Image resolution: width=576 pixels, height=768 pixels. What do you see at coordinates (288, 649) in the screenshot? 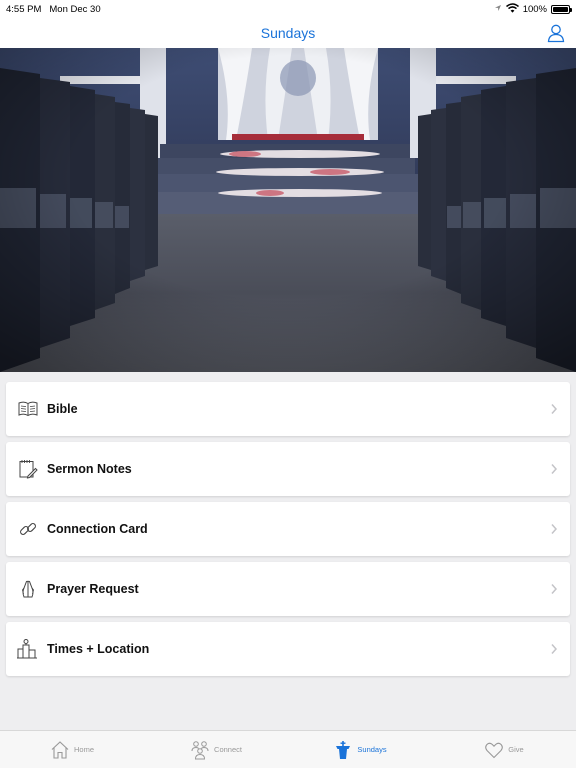
I see `menu-item-times-location: Times + Location` at bounding box center [288, 649].